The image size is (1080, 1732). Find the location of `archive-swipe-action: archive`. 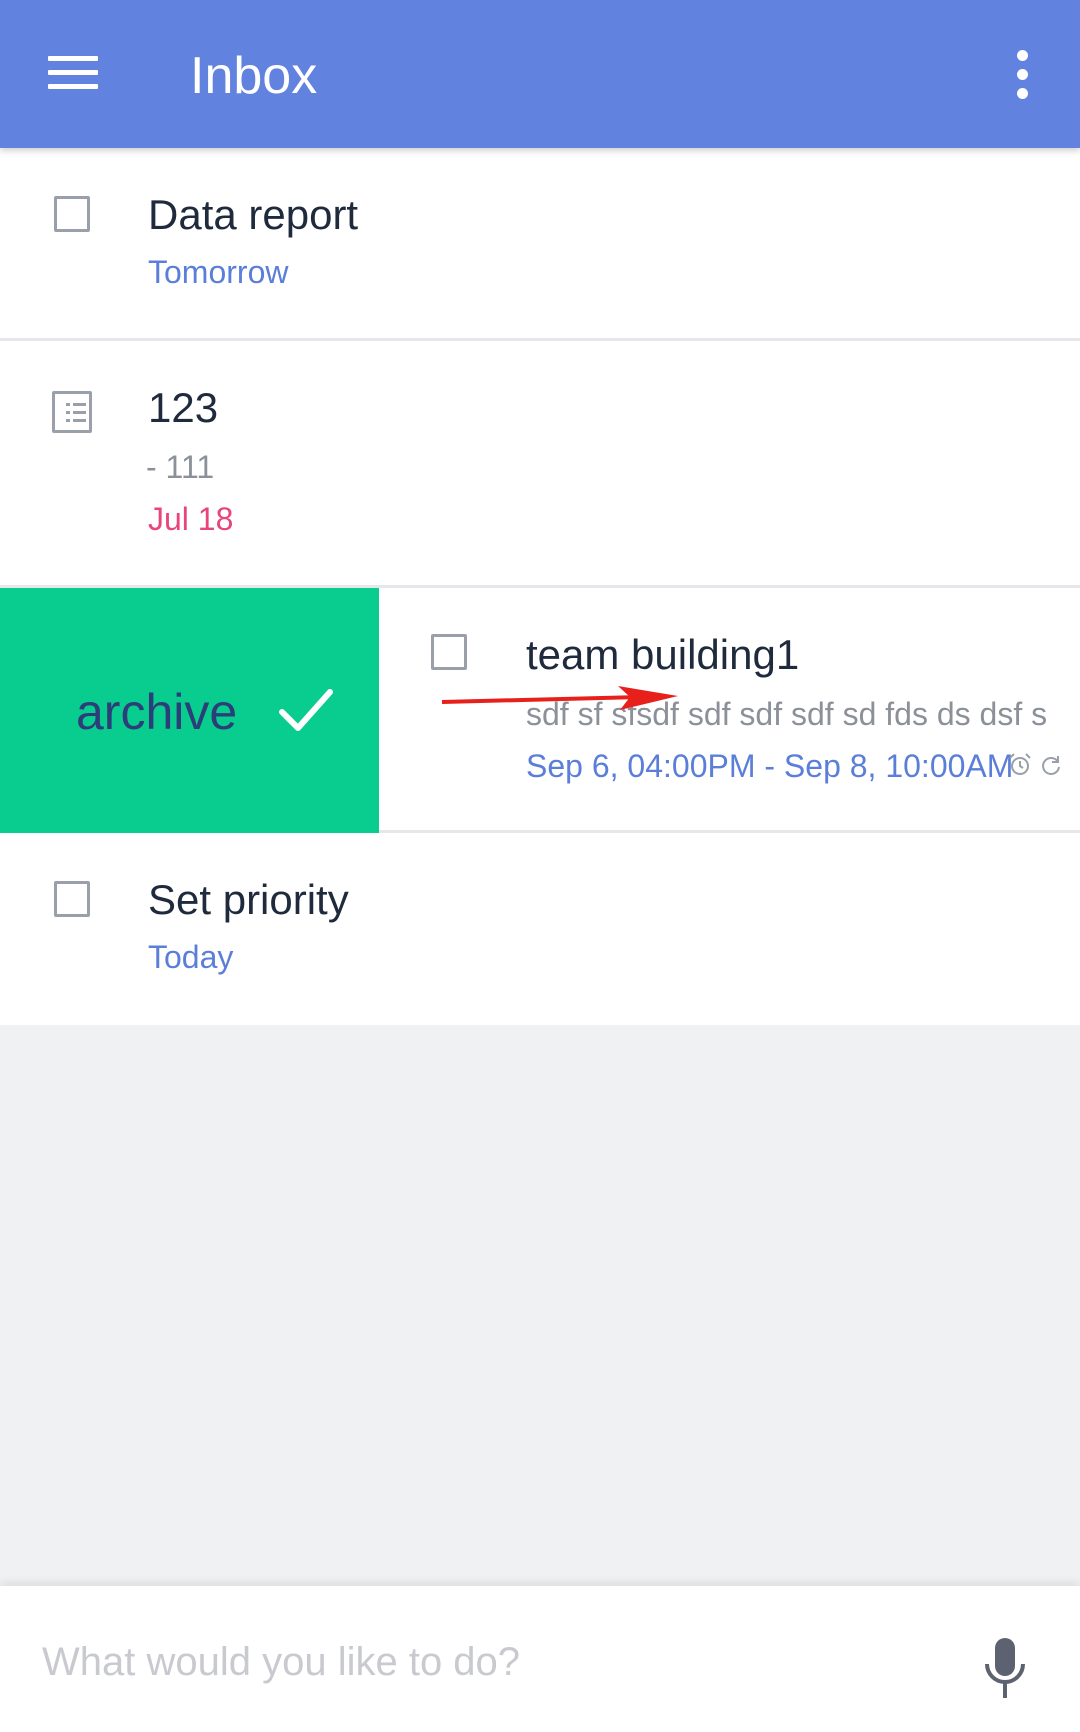

archive-swipe-action: archive is located at coordinates (189, 710).